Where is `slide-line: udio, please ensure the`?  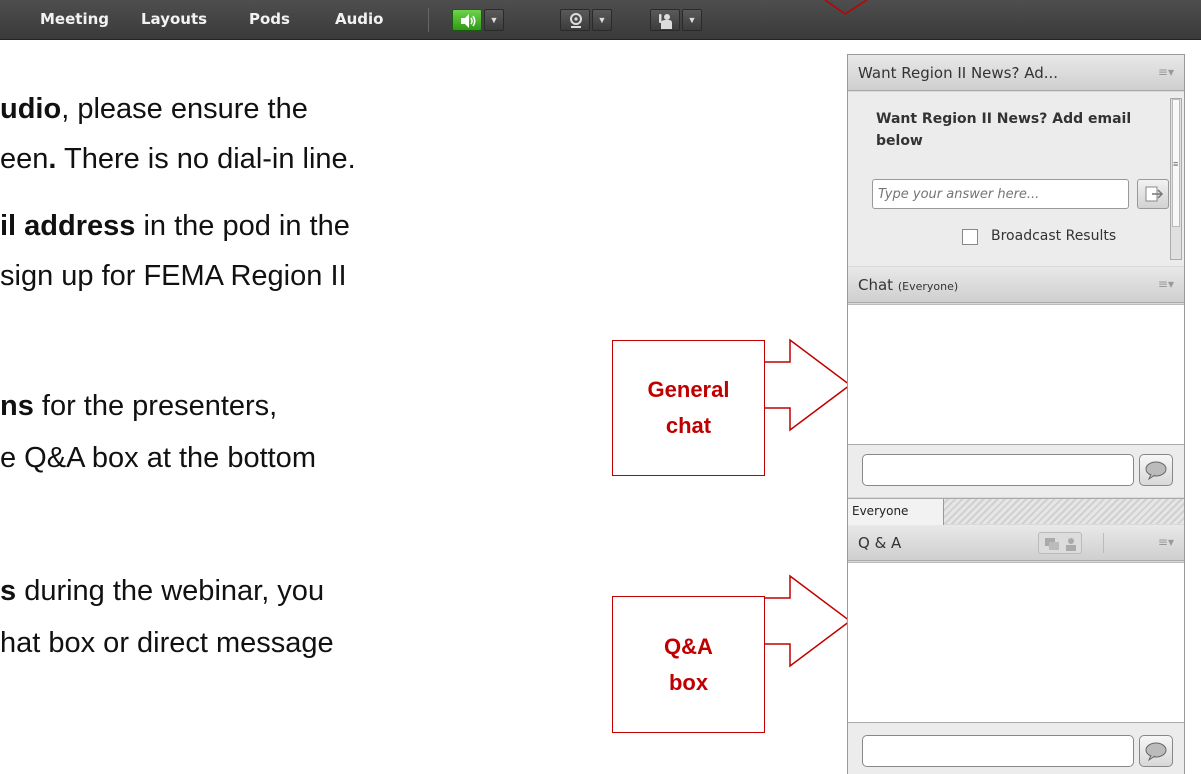
slide-line: udio, please ensure the is located at coordinates (154, 109).